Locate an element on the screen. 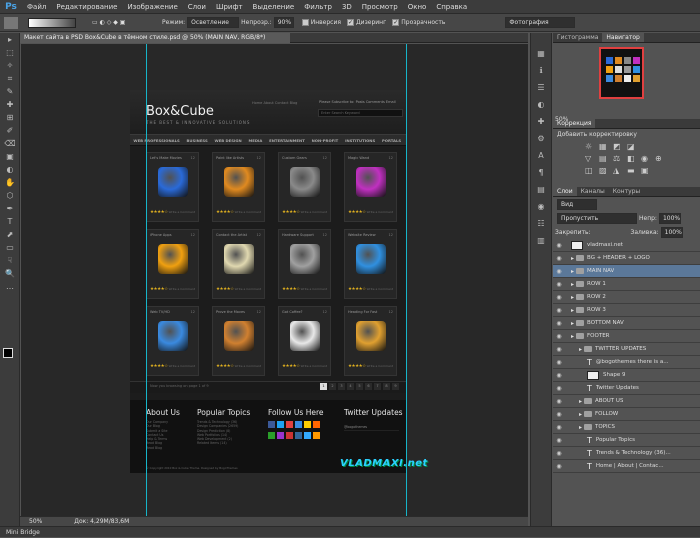 This screenshot has height=538, width=700. panel-icon: ▦ is located at coordinates (541, 53).